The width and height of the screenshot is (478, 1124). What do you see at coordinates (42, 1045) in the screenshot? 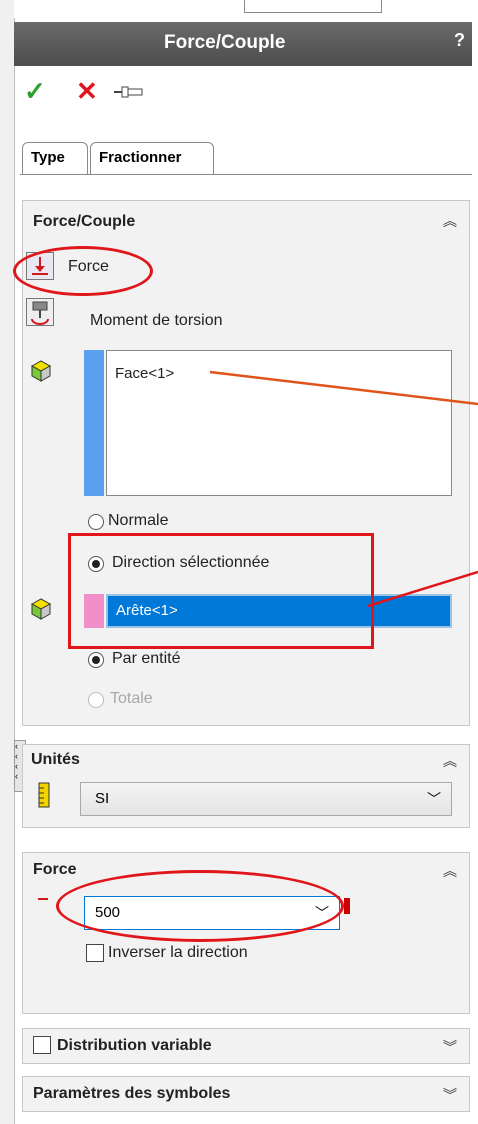
I see `distribution-checkbox` at bounding box center [42, 1045].